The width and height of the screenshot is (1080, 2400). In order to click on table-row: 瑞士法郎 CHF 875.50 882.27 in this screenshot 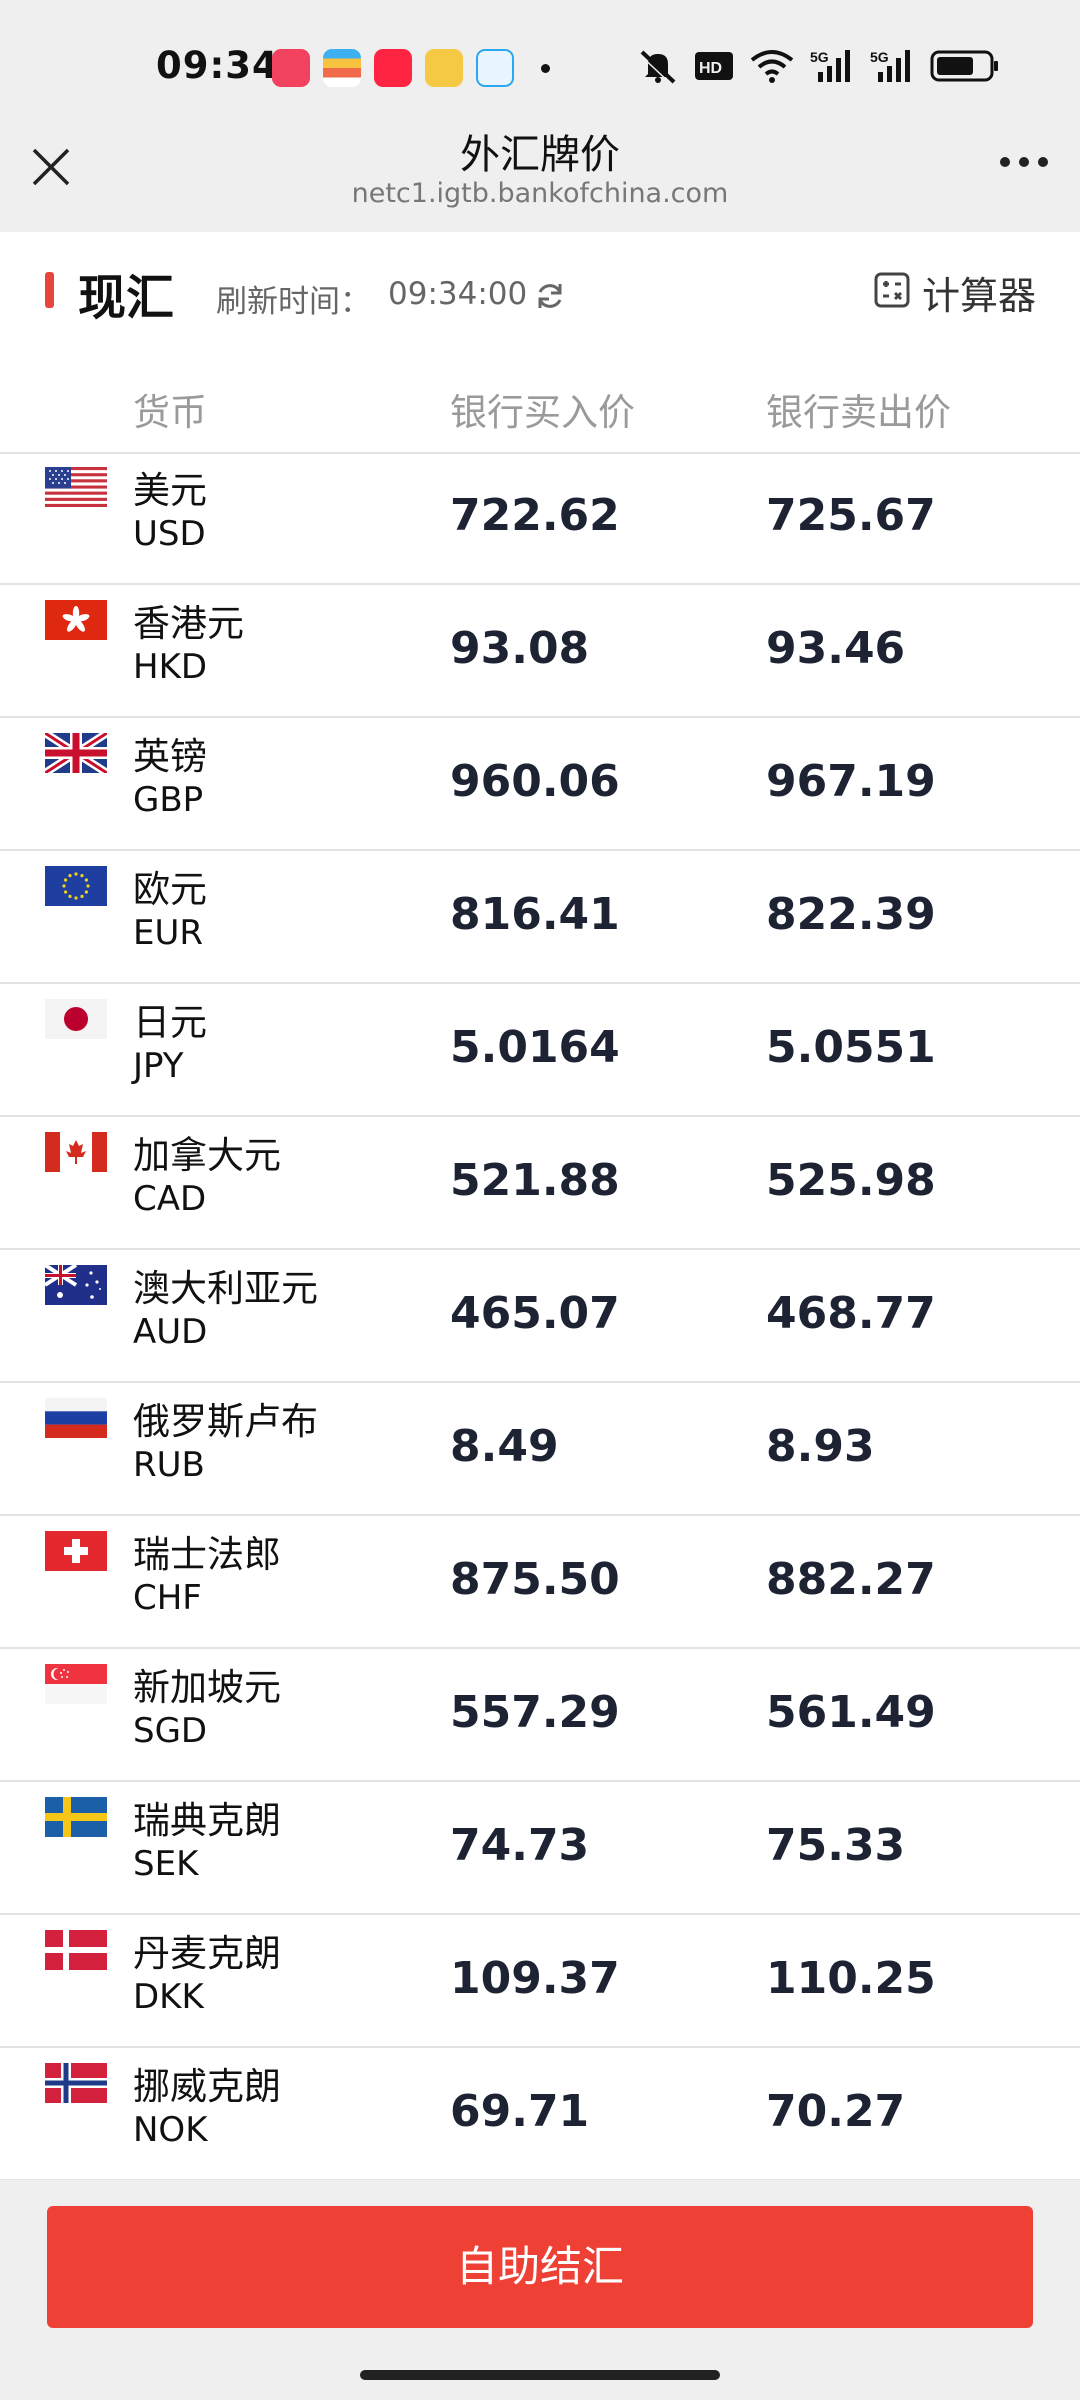, I will do `click(540, 1582)`.